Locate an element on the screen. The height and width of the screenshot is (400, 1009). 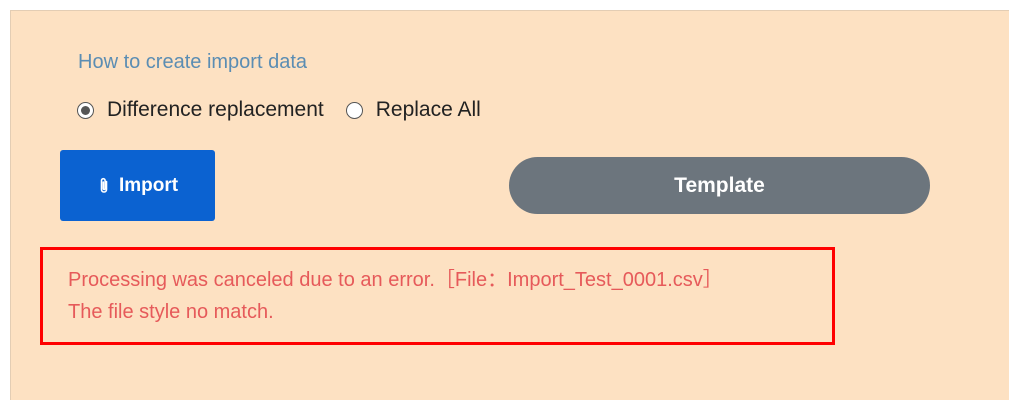
radio-button-unselected is located at coordinates (354, 110).